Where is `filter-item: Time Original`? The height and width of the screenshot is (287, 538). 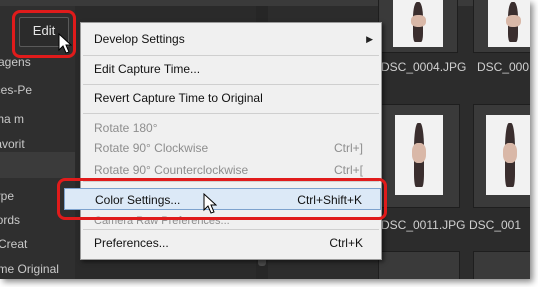
filter-item: Time Original is located at coordinates (37, 269).